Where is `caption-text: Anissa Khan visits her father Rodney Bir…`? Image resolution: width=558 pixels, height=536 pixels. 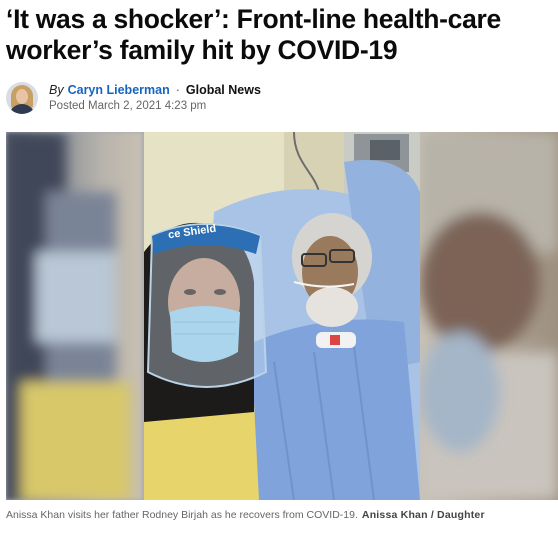
caption-text: Anissa Khan visits her father Rodney Bir… is located at coordinates (182, 515).